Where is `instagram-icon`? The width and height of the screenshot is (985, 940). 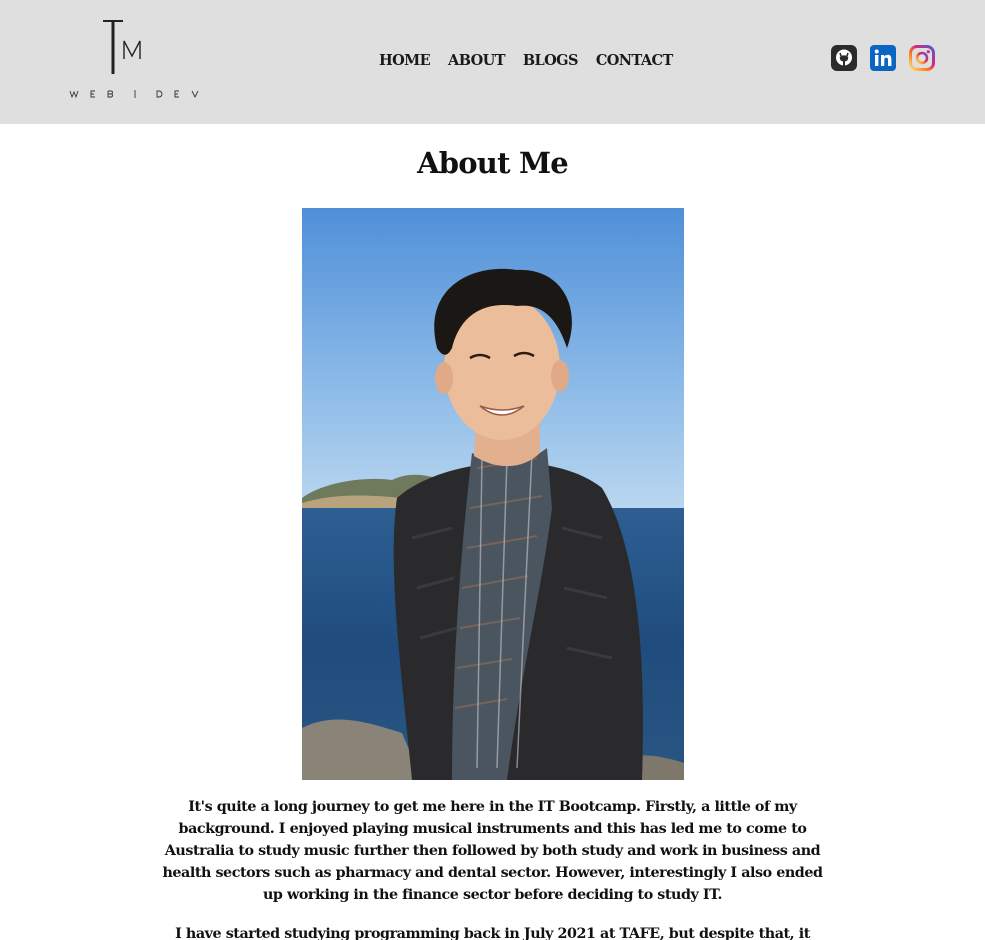 instagram-icon is located at coordinates (922, 58).